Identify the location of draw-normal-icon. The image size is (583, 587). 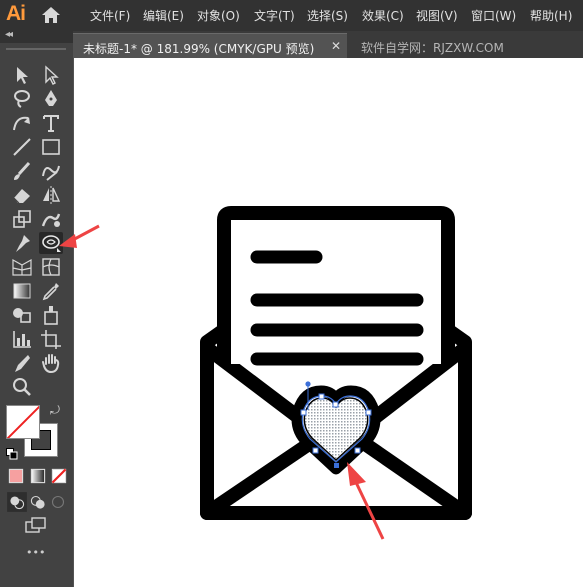
(16, 501).